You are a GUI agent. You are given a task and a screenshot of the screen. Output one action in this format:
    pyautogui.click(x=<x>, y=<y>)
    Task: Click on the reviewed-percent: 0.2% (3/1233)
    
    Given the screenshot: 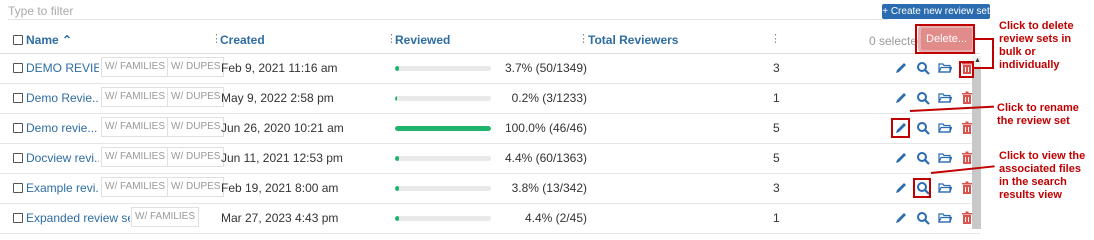 What is the action you would take?
    pyautogui.click(x=549, y=98)
    